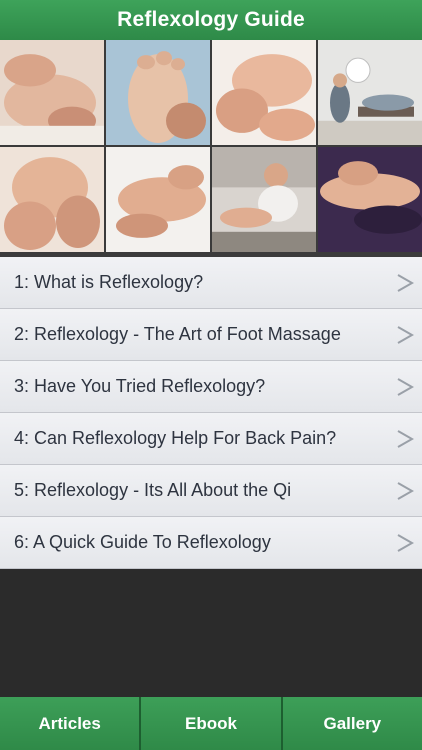  What do you see at coordinates (370, 199) in the screenshot?
I see `leg-massage-photo` at bounding box center [370, 199].